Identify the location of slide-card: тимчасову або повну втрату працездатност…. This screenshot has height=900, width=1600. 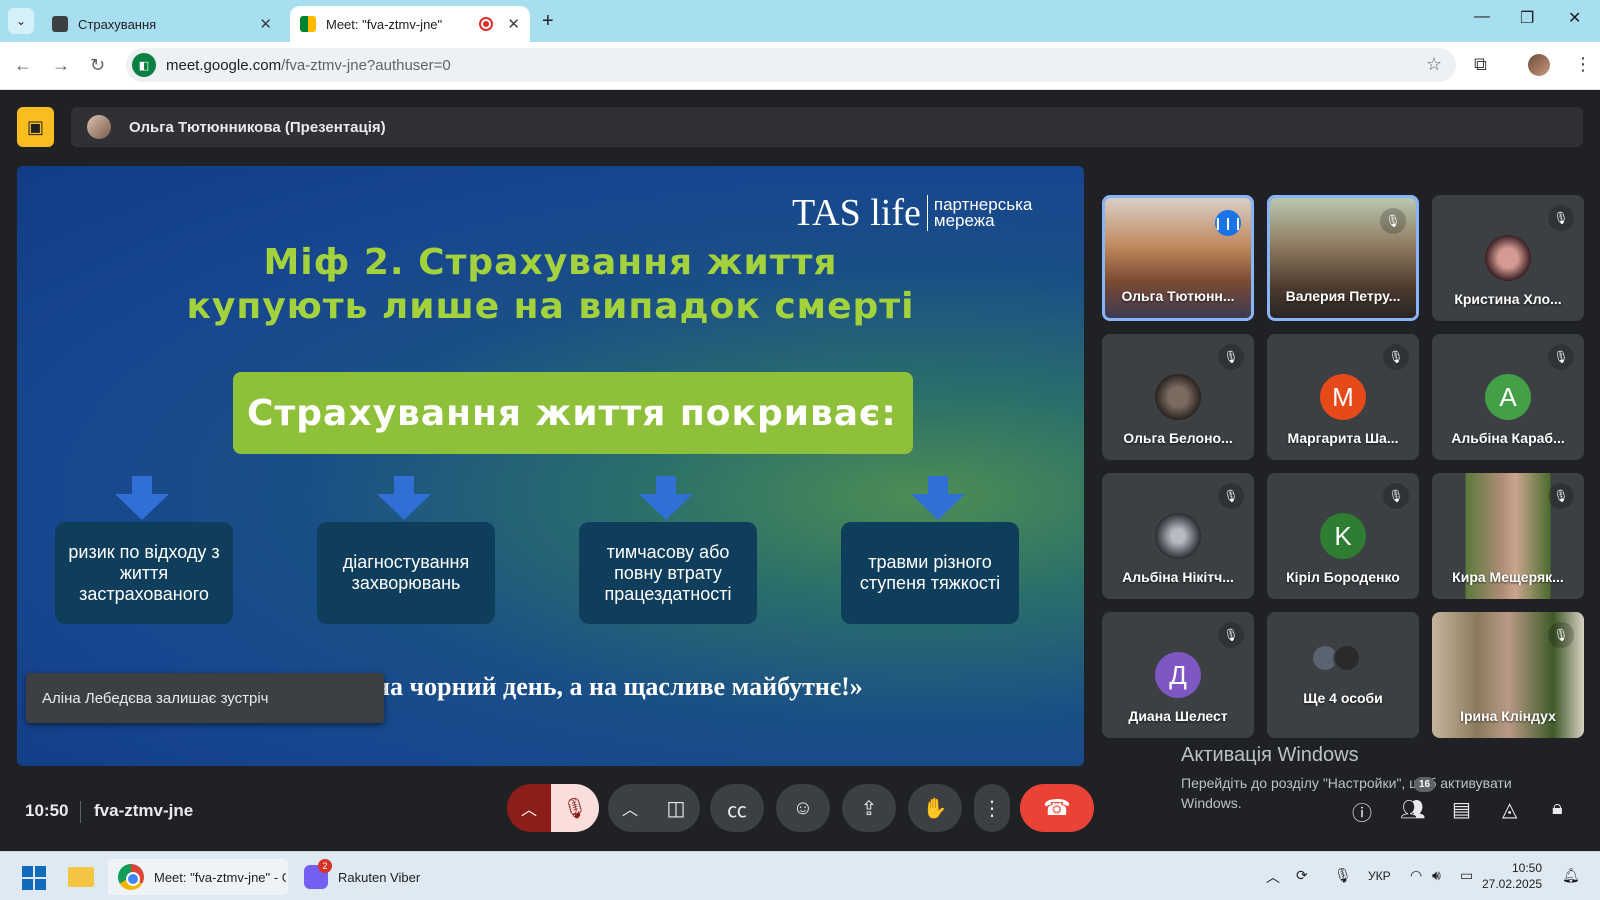
(668, 573).